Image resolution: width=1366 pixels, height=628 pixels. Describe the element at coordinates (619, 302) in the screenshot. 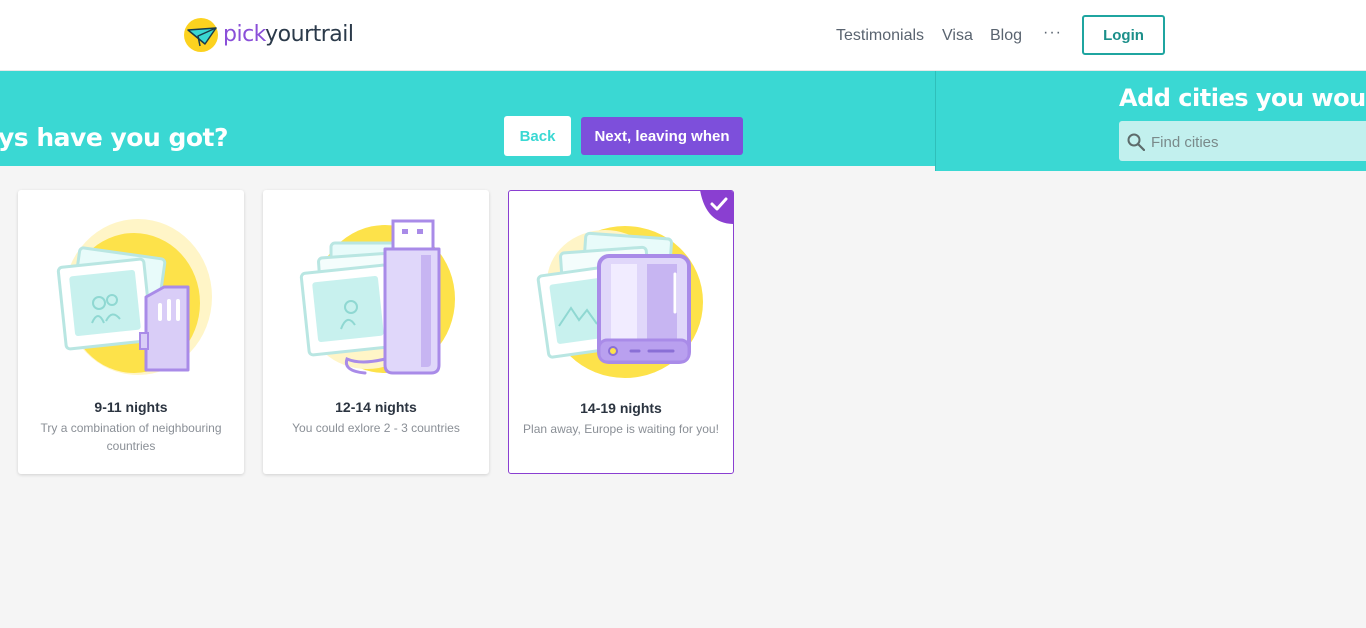

I see `hard-drive-photos-illustration-icon` at that location.